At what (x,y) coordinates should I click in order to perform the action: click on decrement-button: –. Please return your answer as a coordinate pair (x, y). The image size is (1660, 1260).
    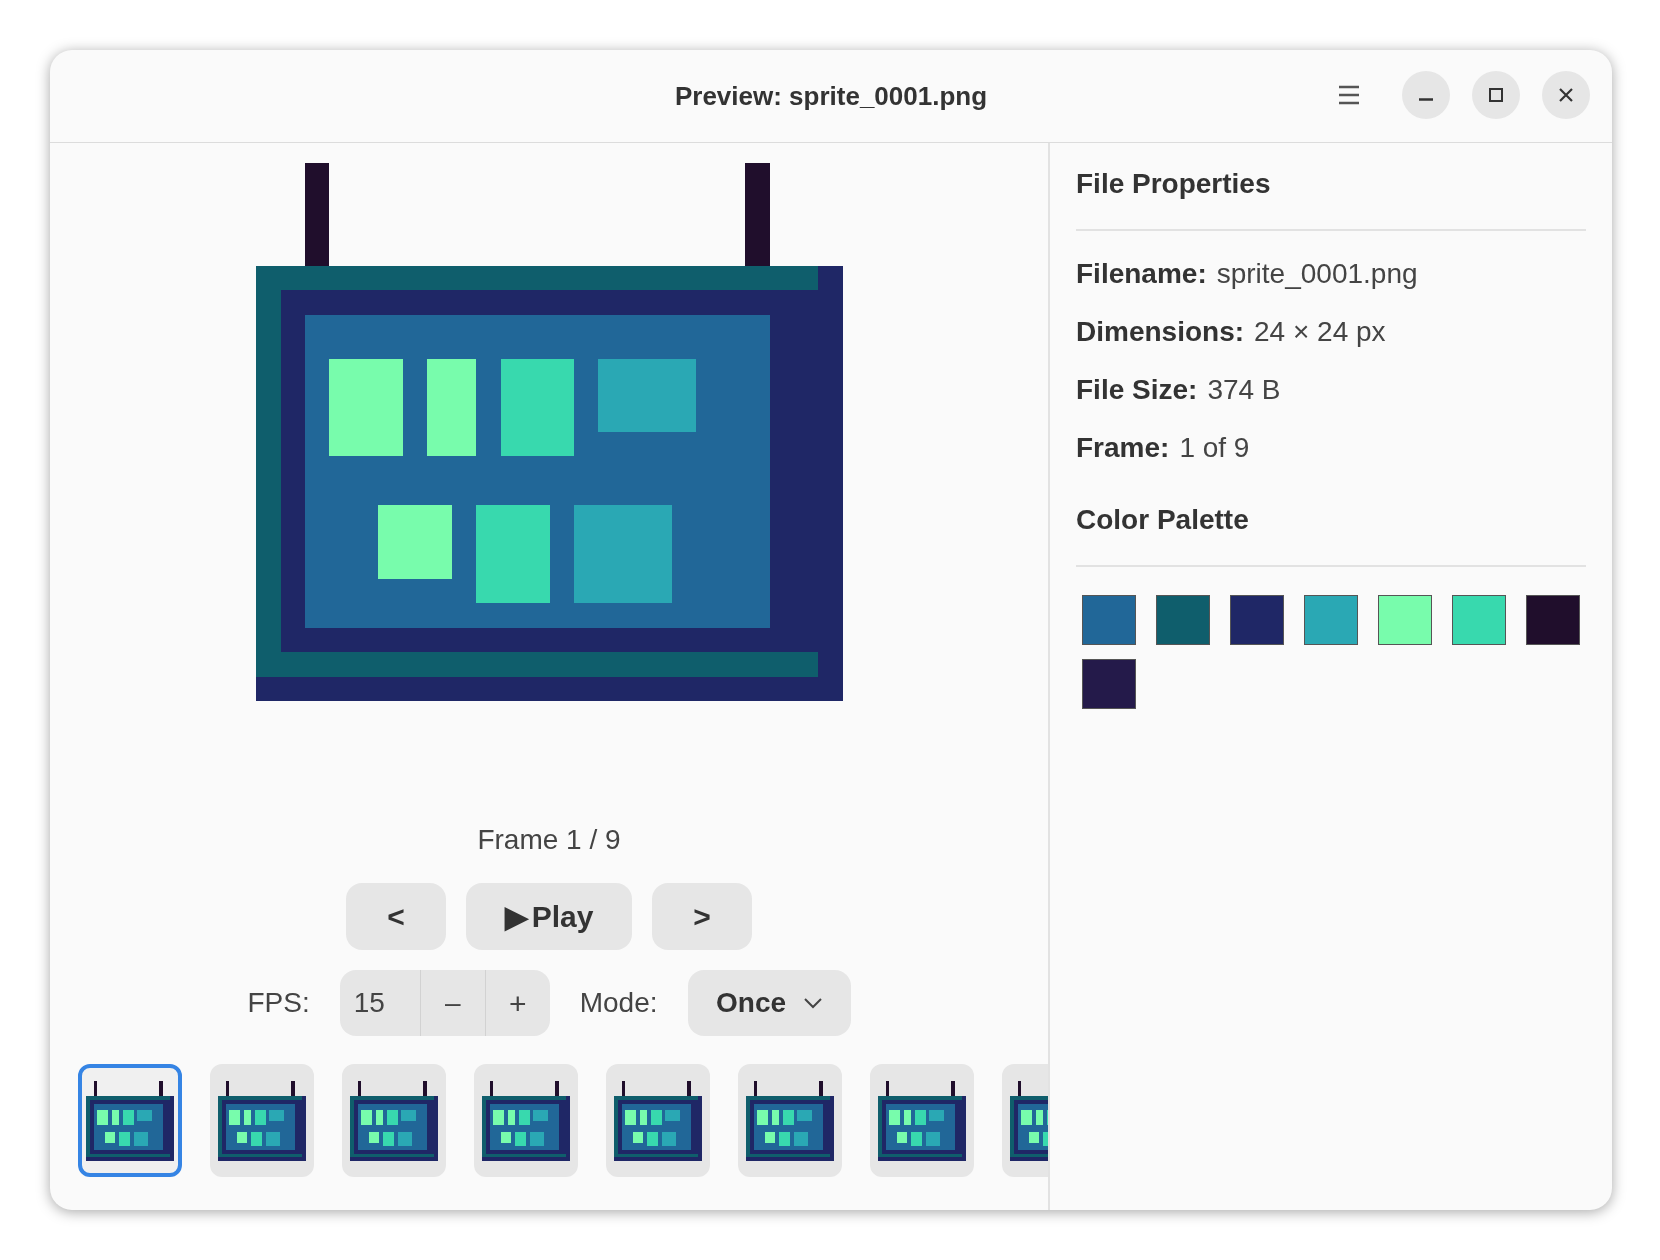
    Looking at the image, I should click on (453, 1003).